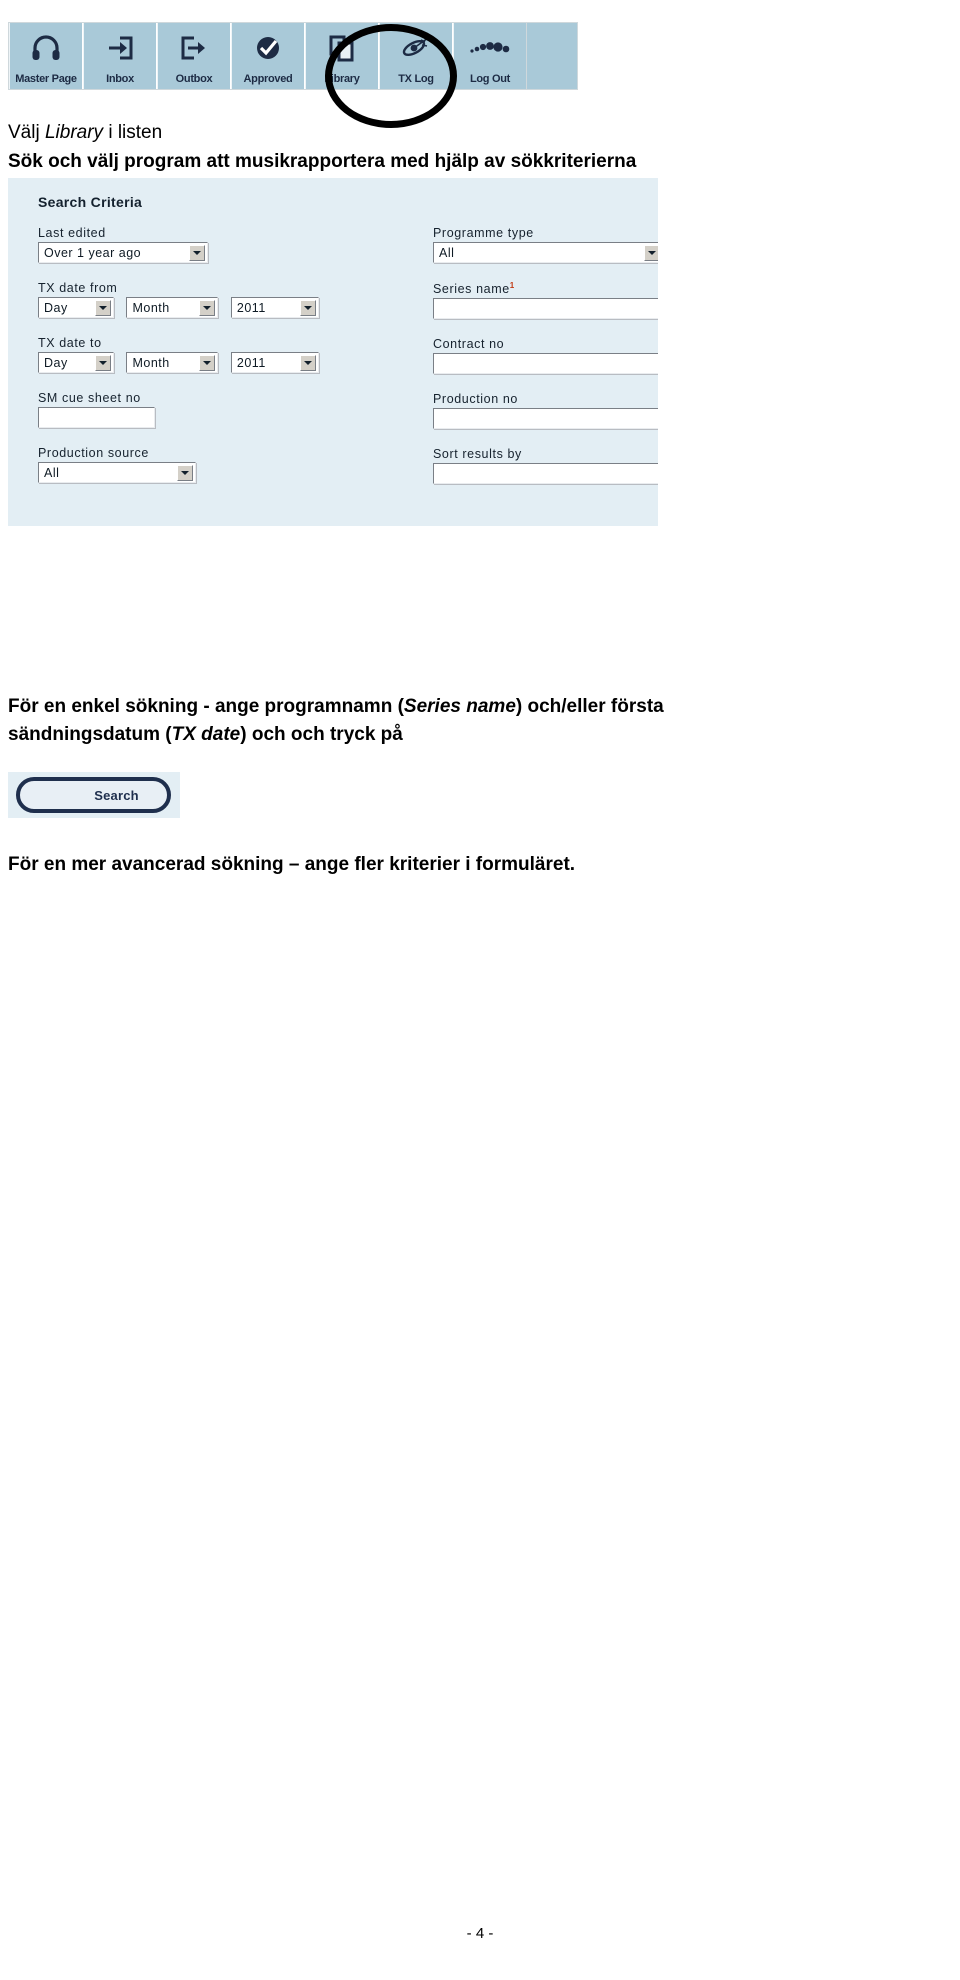 The width and height of the screenshot is (960, 1980). Describe the element at coordinates (251, 362) in the screenshot. I see `select-tx-to-year-value: 2011` at that location.